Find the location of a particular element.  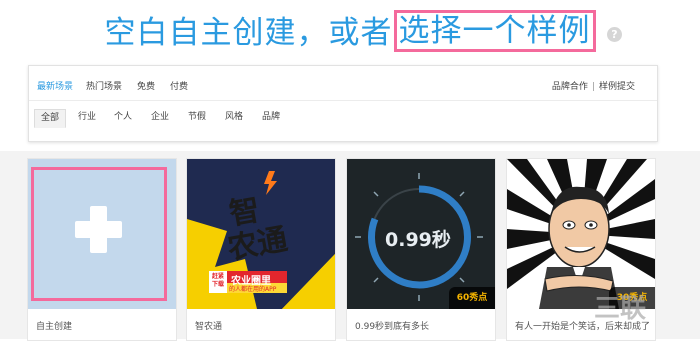

card-caption: 0.99秒到底有多长 is located at coordinates (392, 327).